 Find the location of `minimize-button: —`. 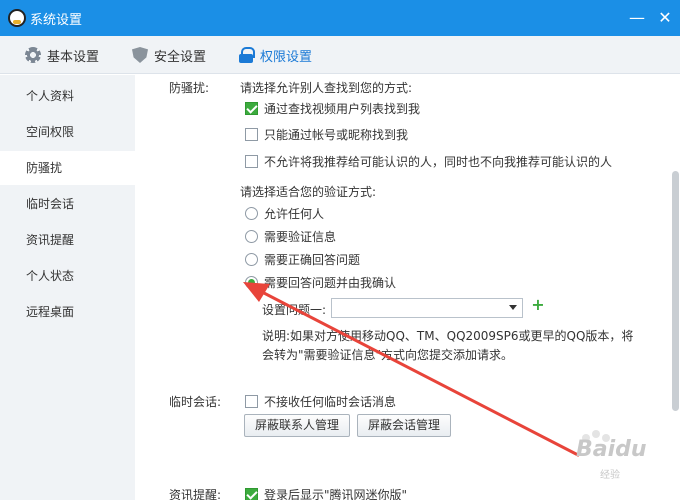

minimize-button: — is located at coordinates (637, 18).